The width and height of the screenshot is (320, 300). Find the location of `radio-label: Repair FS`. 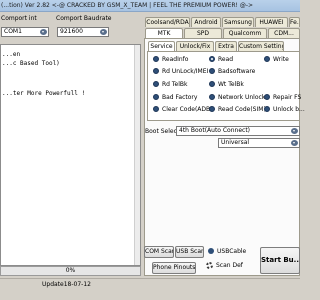

radio-label: Repair FS is located at coordinates (287, 97).